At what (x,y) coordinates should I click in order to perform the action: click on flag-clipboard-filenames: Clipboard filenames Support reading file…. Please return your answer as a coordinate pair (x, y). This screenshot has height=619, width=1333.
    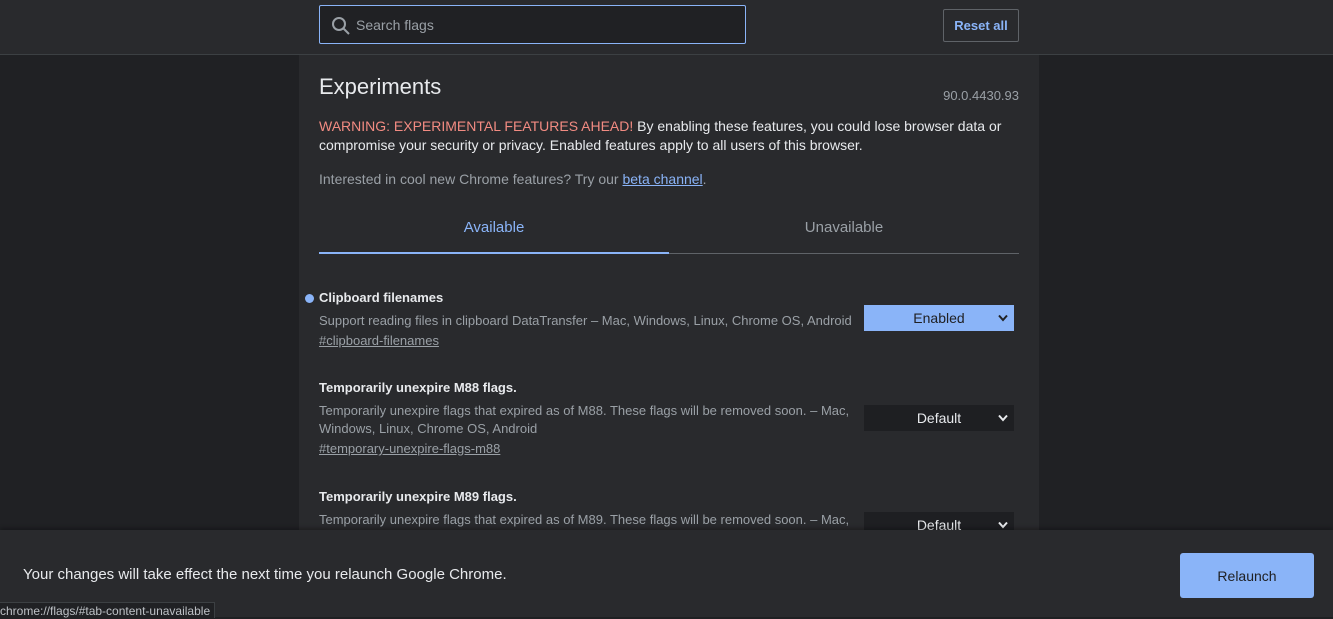
    Looking at the image, I should click on (662, 320).